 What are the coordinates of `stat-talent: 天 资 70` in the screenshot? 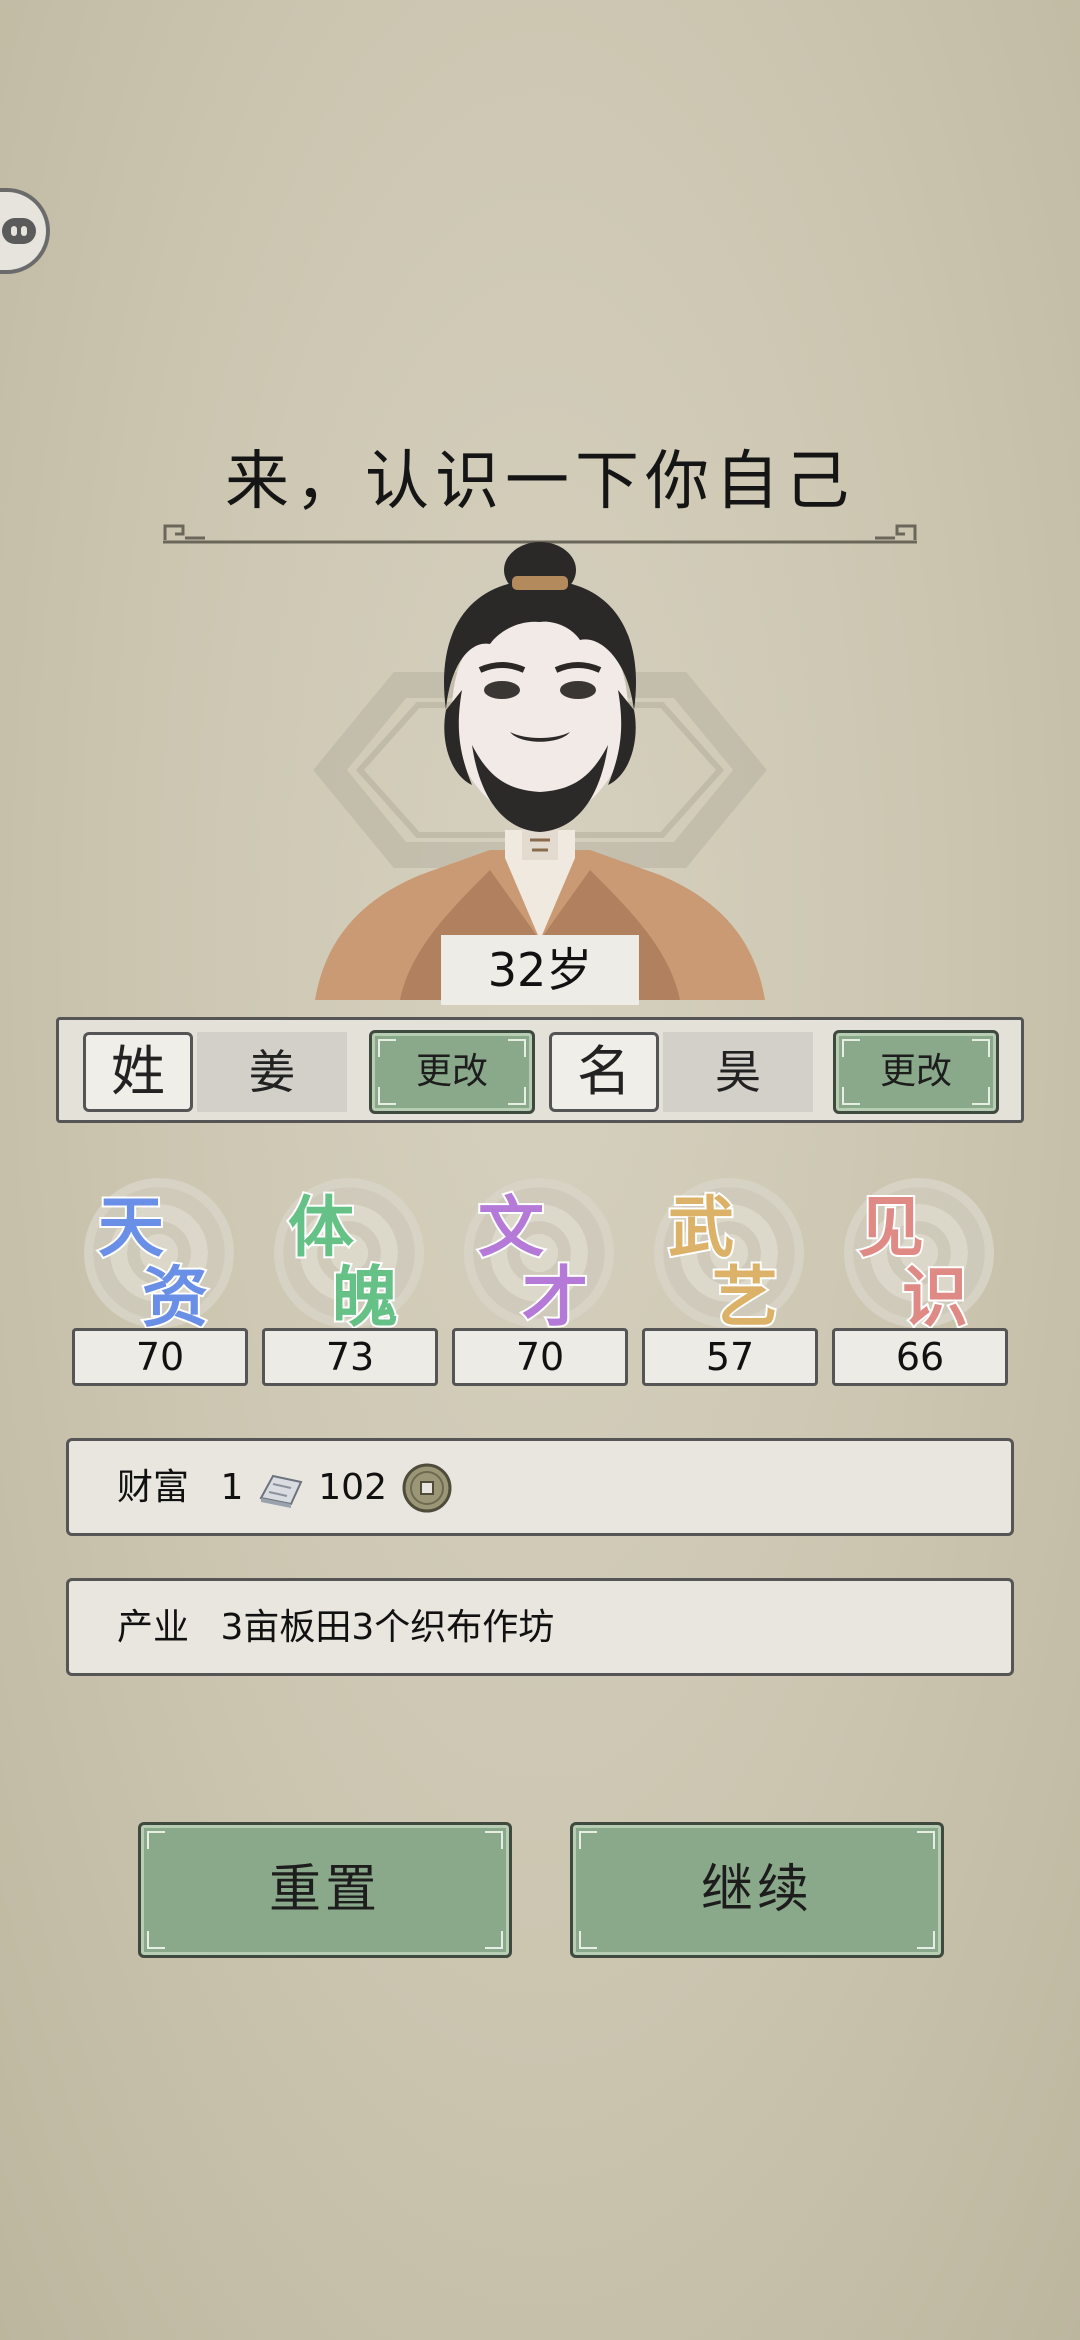 It's located at (162, 1275).